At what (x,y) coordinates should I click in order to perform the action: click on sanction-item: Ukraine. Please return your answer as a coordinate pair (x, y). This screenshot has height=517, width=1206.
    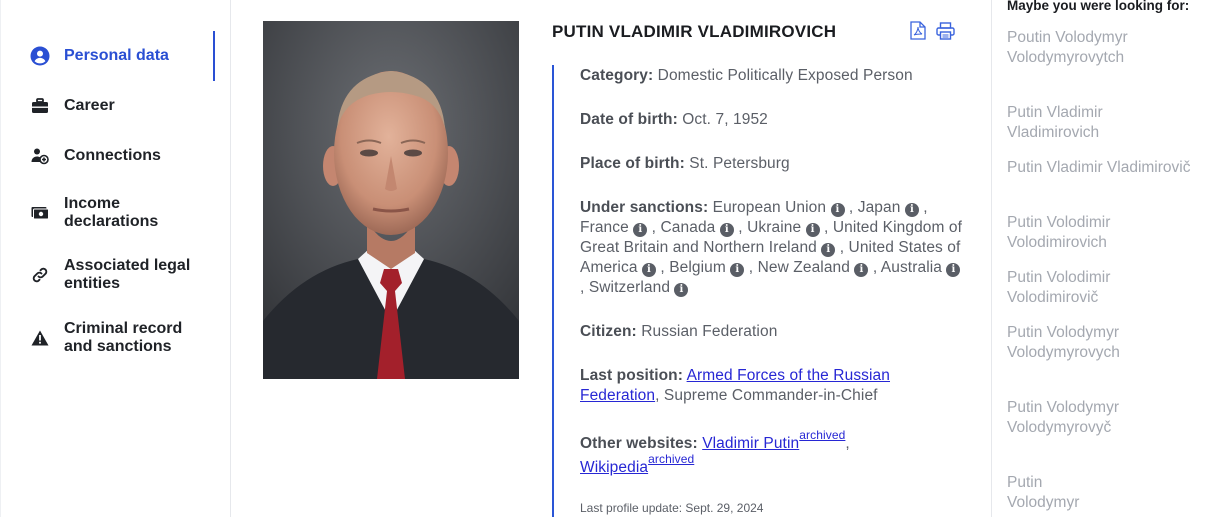
    Looking at the image, I should click on (774, 227).